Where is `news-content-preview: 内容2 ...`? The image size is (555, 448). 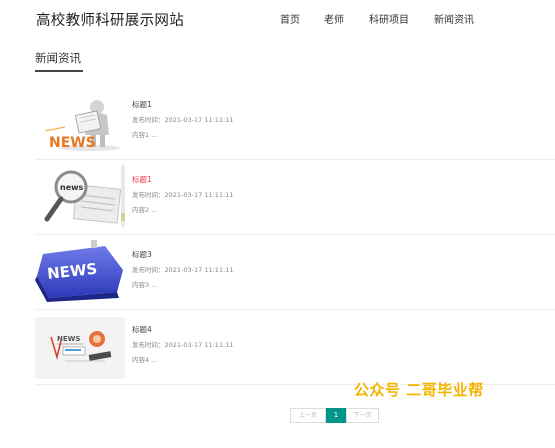
news-content-preview: 内容2 ... is located at coordinates (145, 210).